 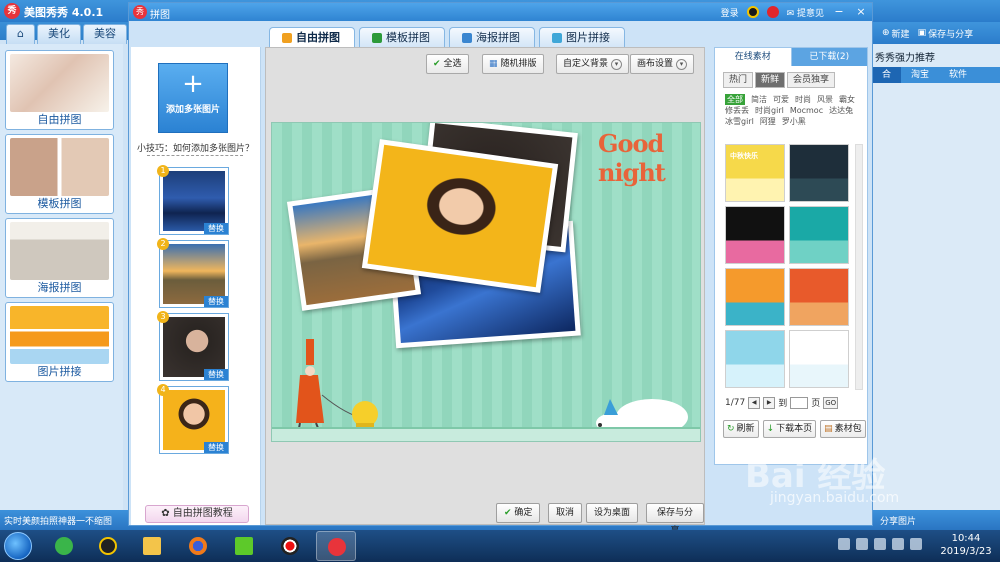 What do you see at coordinates (737, 110) in the screenshot?
I see `material-tag: 修丢丢` at bounding box center [737, 110].